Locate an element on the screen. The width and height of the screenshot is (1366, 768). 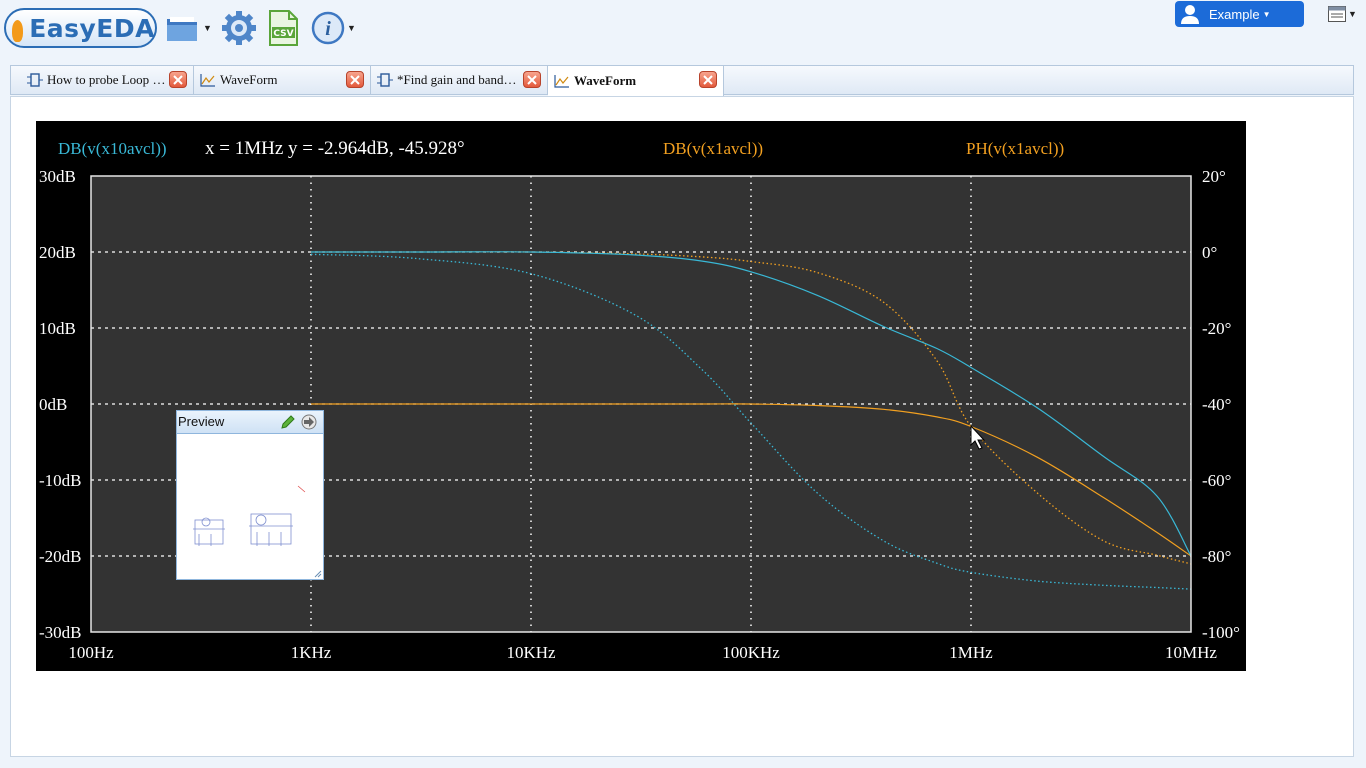
csv-icon: CSV is located at coordinates (283, 28).